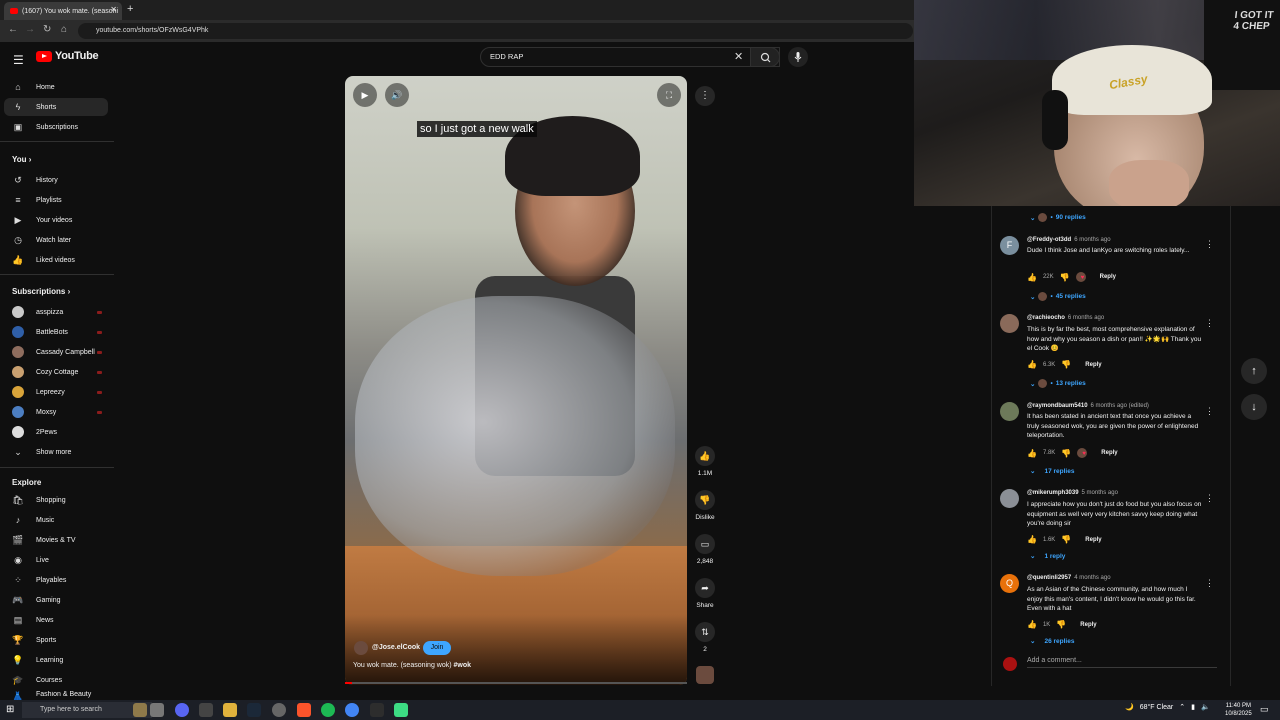 This screenshot has height=720, width=1280. Describe the element at coordinates (113, 9) in the screenshot. I see `close-tab-icon: ✕` at that location.